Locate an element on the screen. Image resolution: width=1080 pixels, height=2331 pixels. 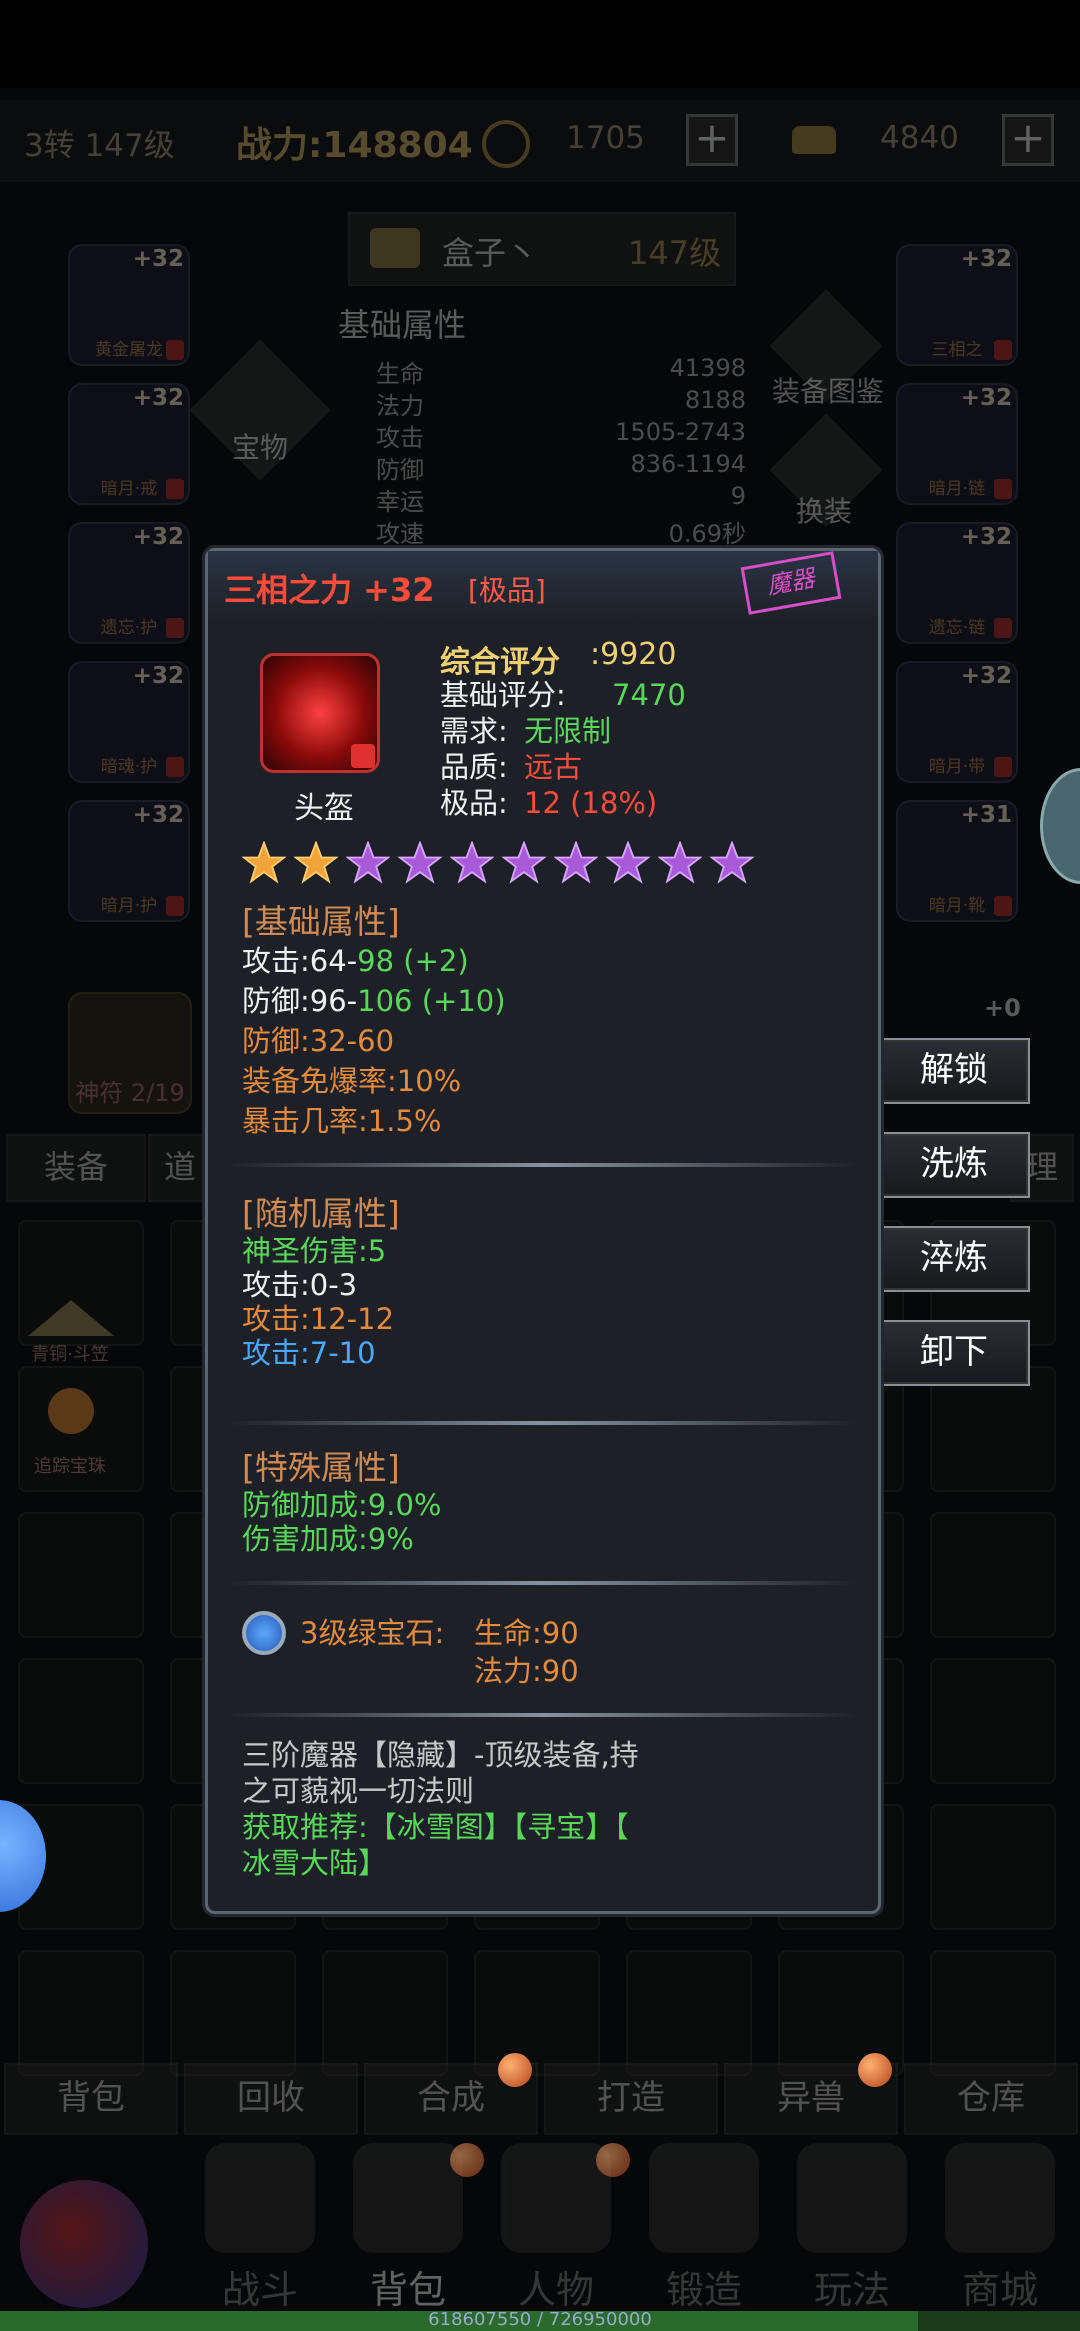
gem-label: 3级绿宝石: is located at coordinates (372, 1633).